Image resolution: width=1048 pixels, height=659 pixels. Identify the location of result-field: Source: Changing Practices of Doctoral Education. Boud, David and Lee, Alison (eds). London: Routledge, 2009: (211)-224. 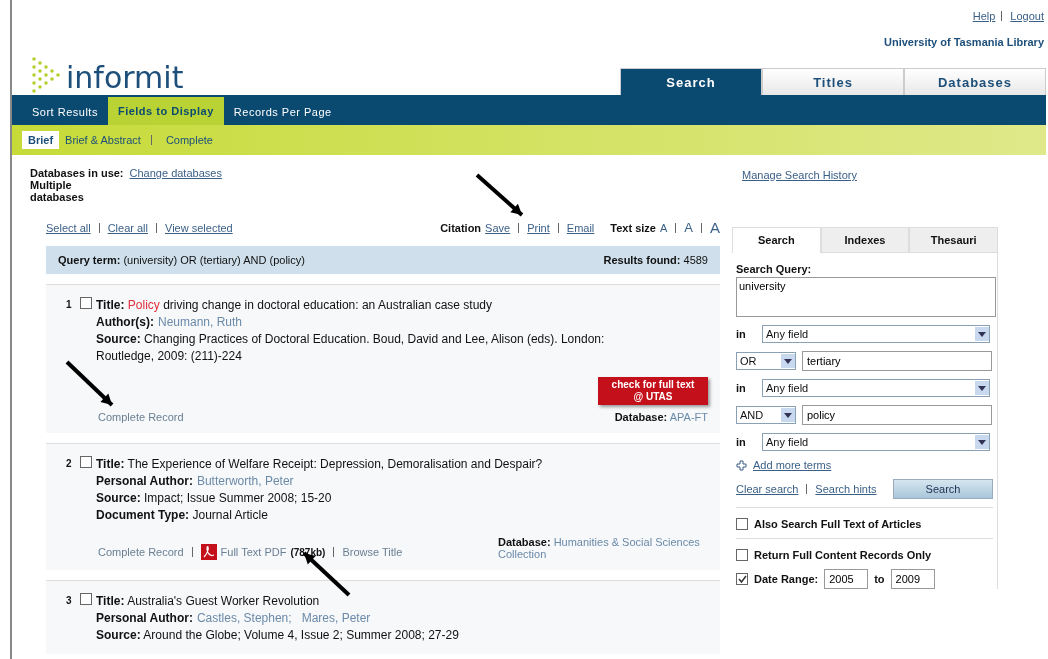
(376, 348).